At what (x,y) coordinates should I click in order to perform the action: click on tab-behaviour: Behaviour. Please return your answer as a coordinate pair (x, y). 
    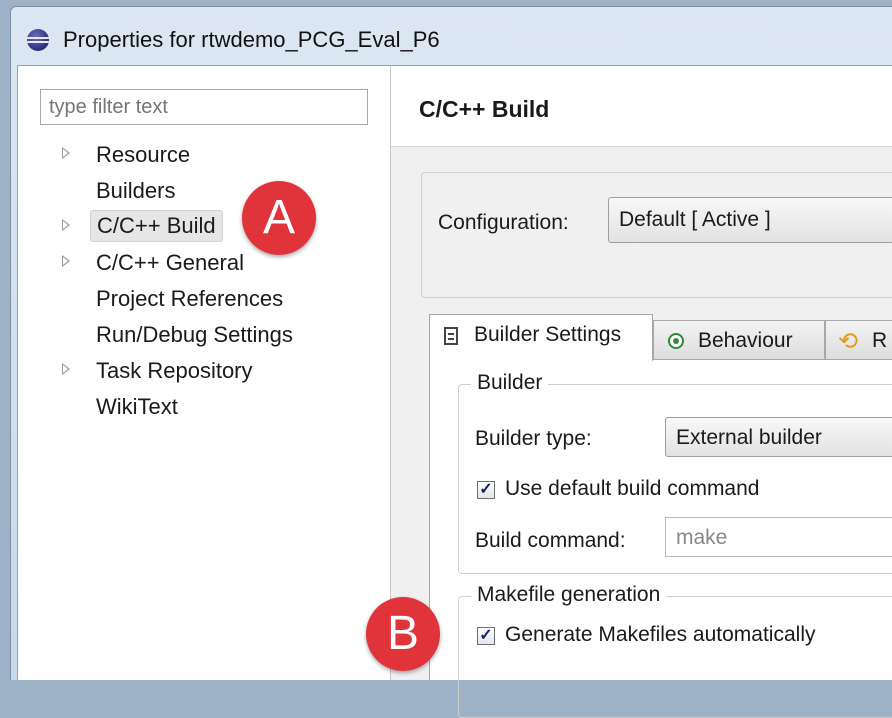
    Looking at the image, I should click on (739, 340).